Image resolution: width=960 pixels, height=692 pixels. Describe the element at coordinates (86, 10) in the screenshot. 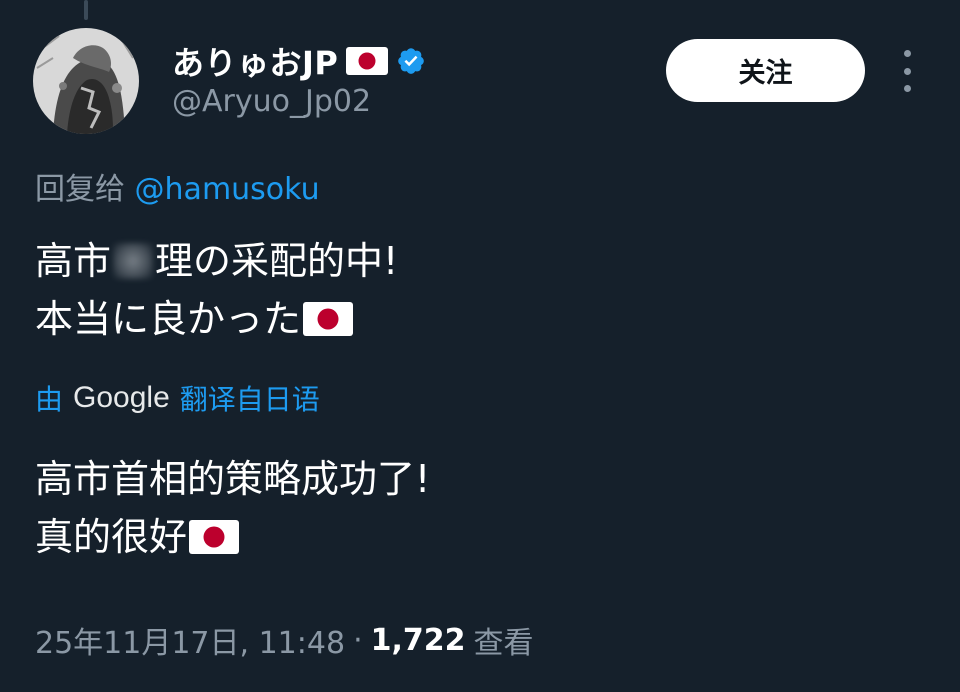

I see `thread-connector-line` at that location.